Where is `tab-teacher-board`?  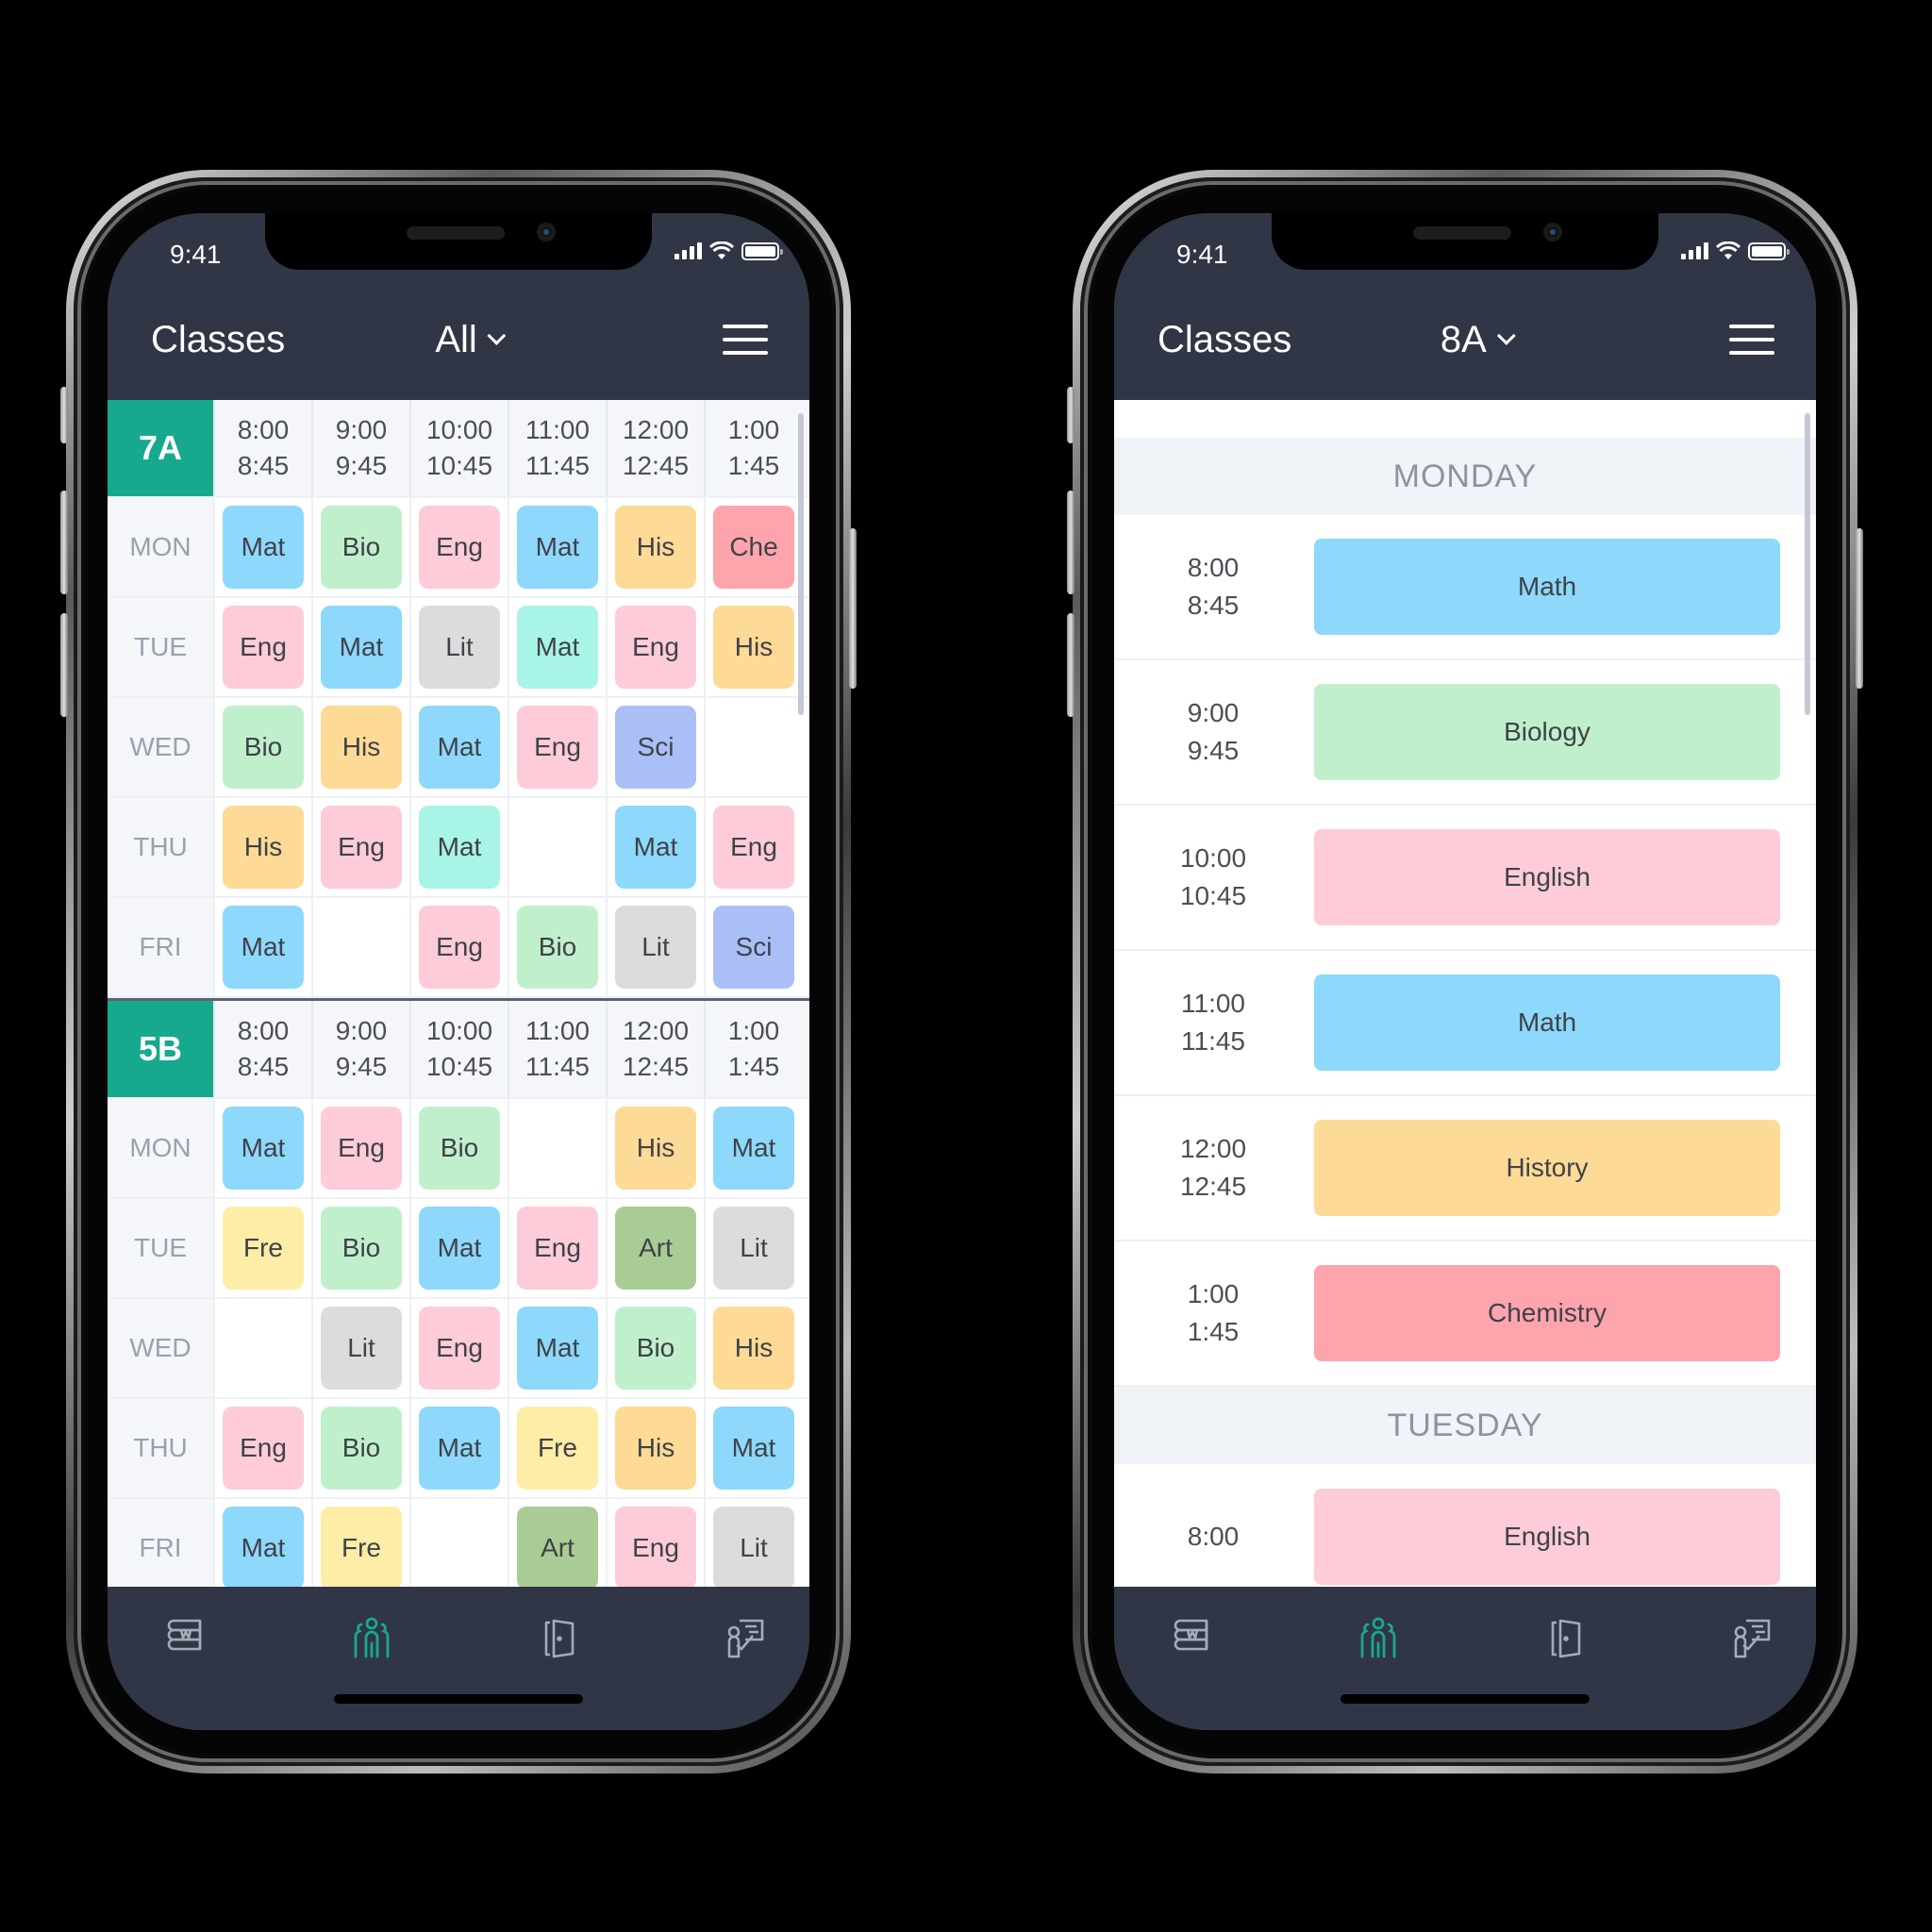 tab-teacher-board is located at coordinates (745, 1638).